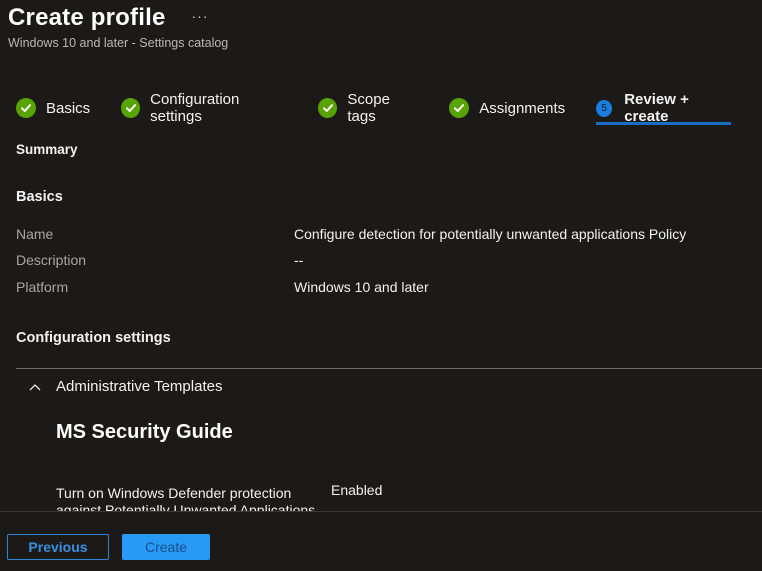 The image size is (762, 571). I want to click on section-divider, so click(389, 368).